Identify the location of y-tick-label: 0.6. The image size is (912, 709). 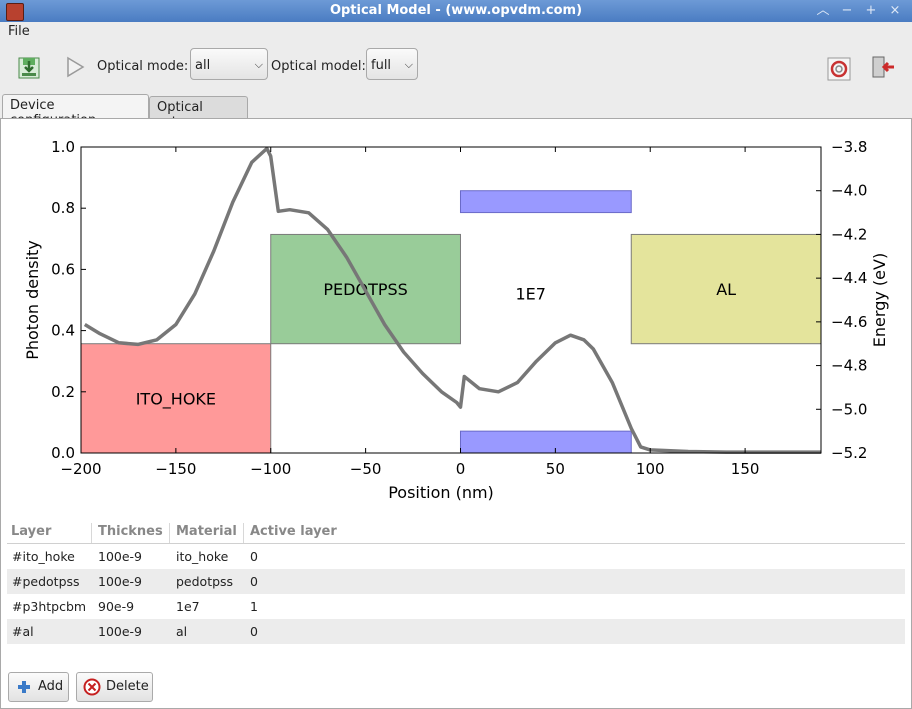
(63, 269).